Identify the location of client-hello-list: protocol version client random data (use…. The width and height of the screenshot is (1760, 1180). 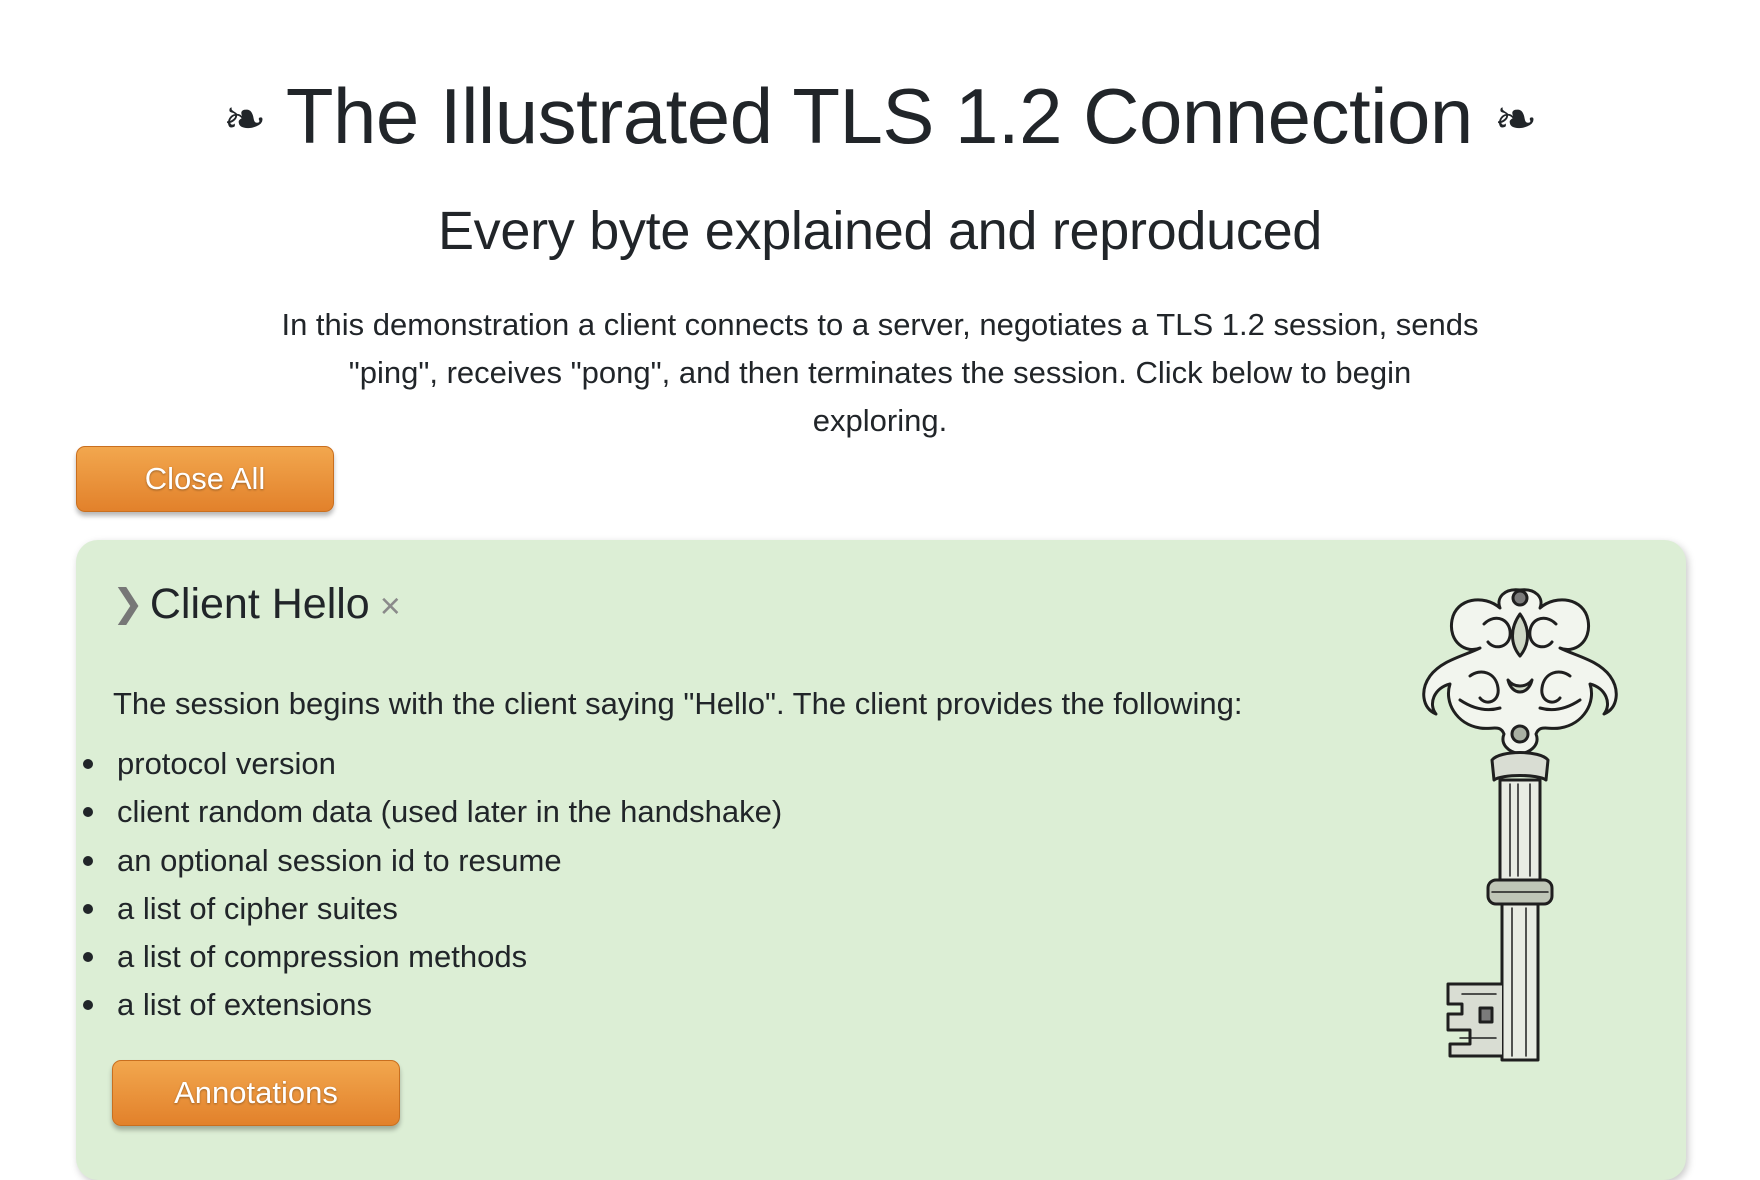
(432, 885).